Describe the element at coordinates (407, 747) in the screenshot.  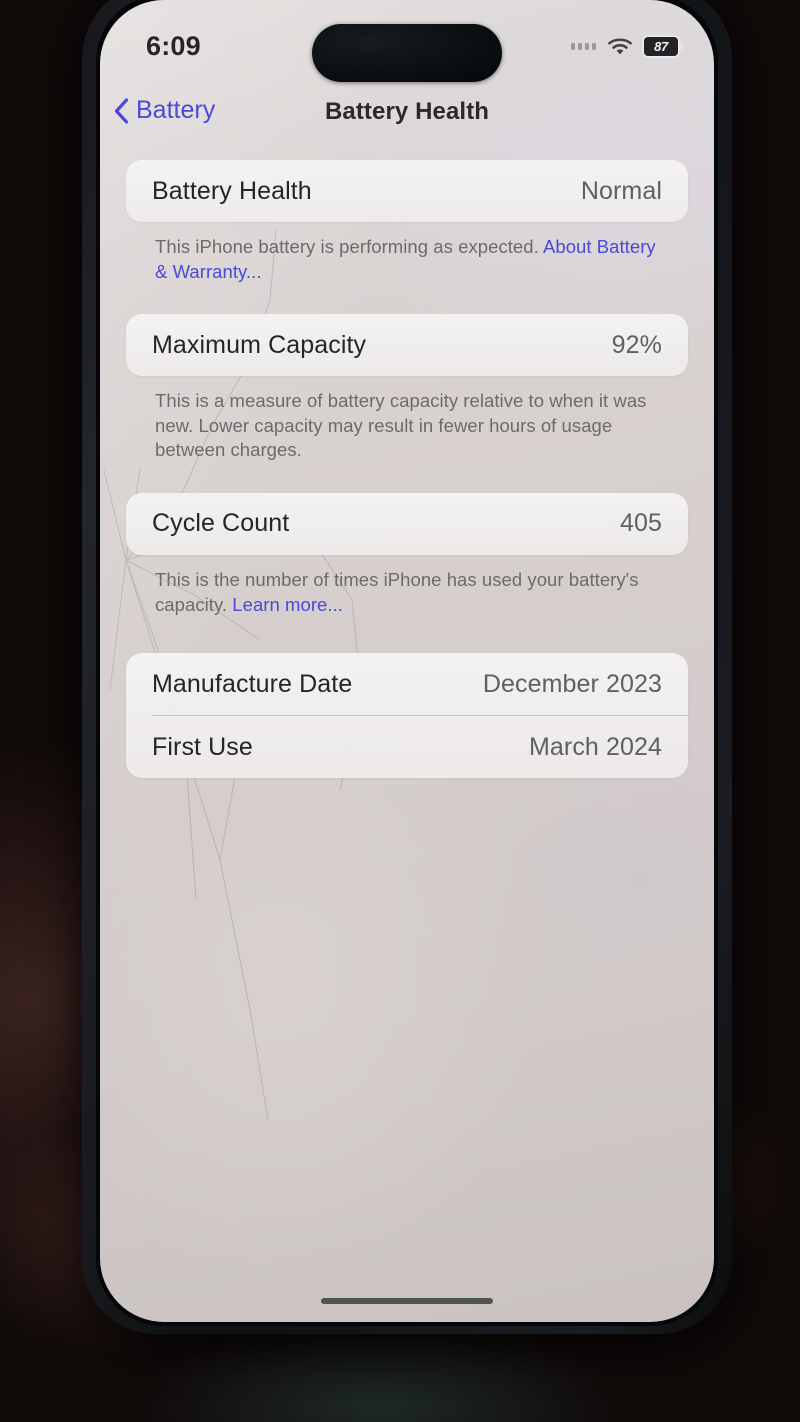
I see `first-use-row: First Use March 2024` at that location.